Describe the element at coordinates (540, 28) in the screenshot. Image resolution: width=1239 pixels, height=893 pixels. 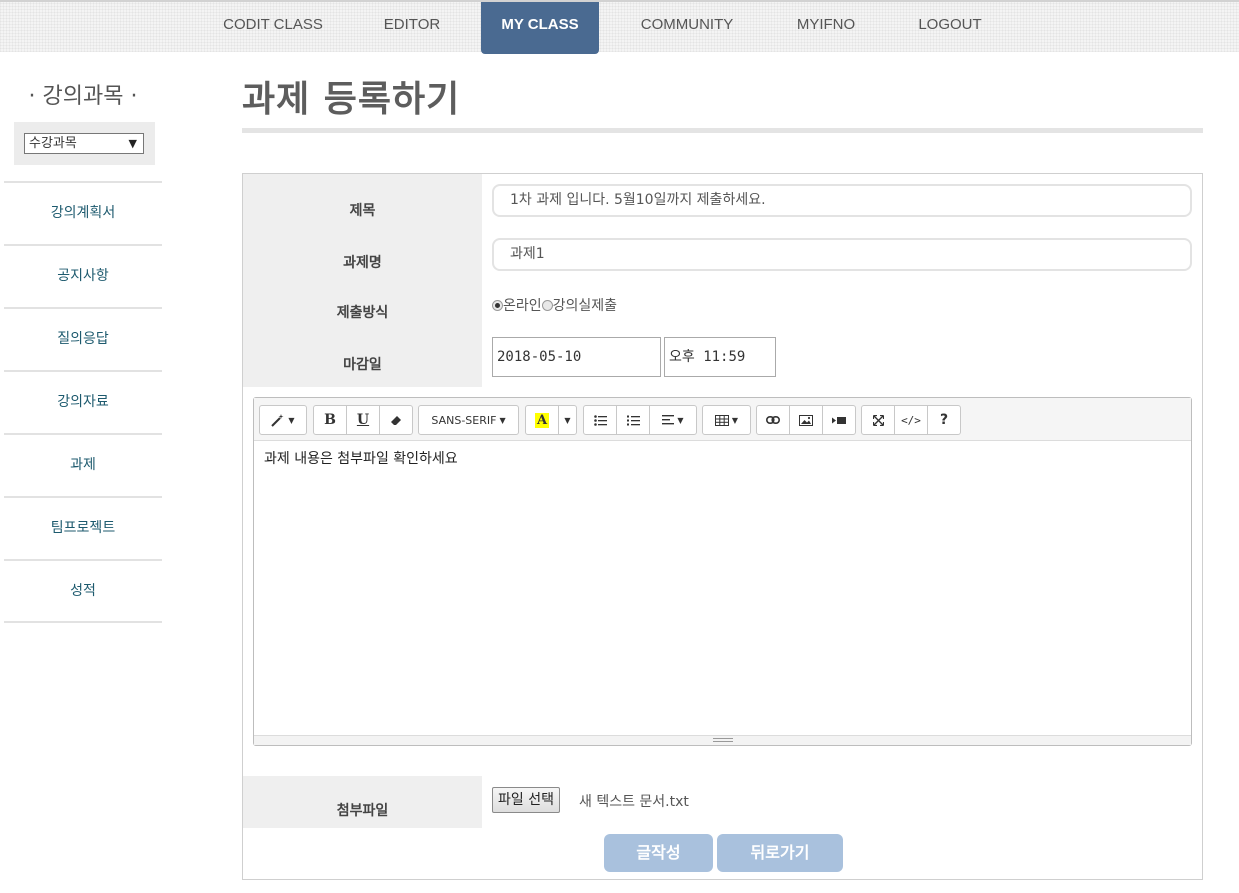
I see `nav-my-class: MY CLASS` at that location.